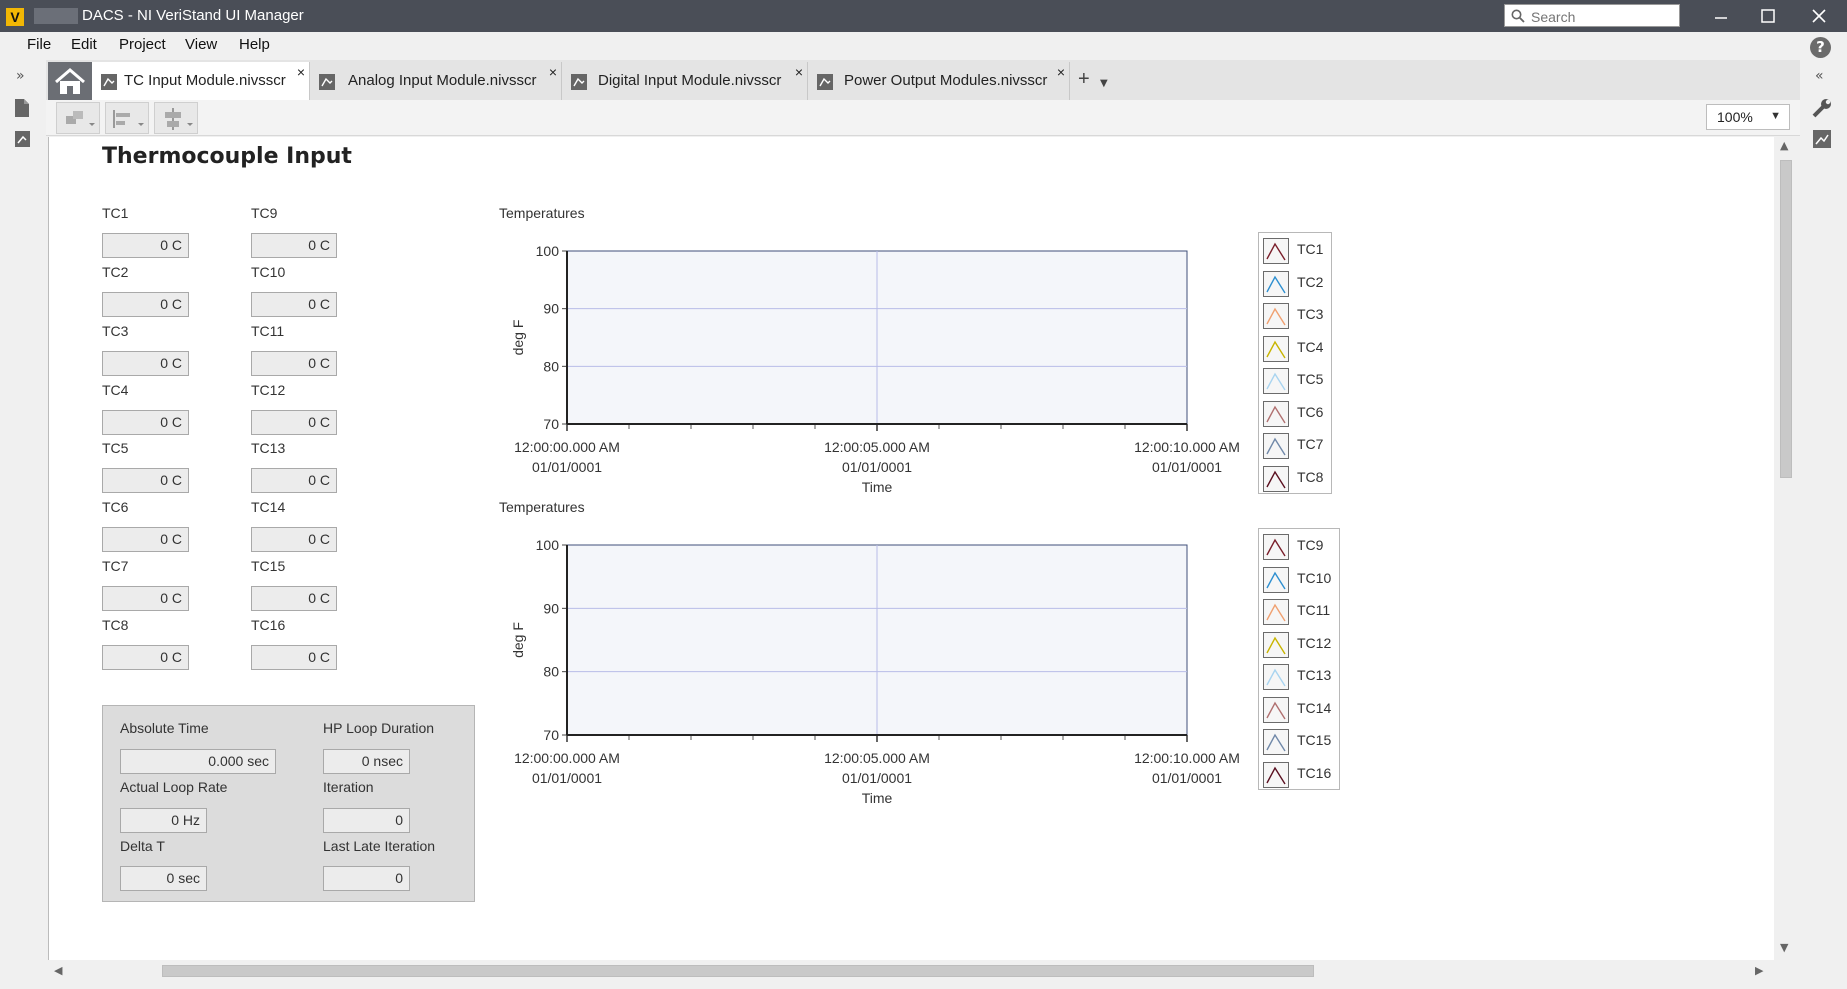  What do you see at coordinates (198, 761) in the screenshot?
I see `absolute-time-value: 0.000 sec` at bounding box center [198, 761].